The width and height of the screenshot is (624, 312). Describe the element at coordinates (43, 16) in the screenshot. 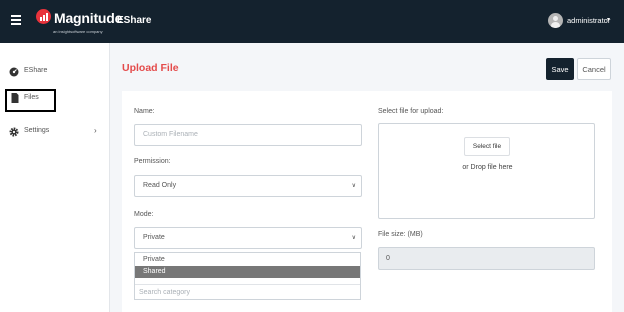

I see `magnitude-logo-icon` at that location.